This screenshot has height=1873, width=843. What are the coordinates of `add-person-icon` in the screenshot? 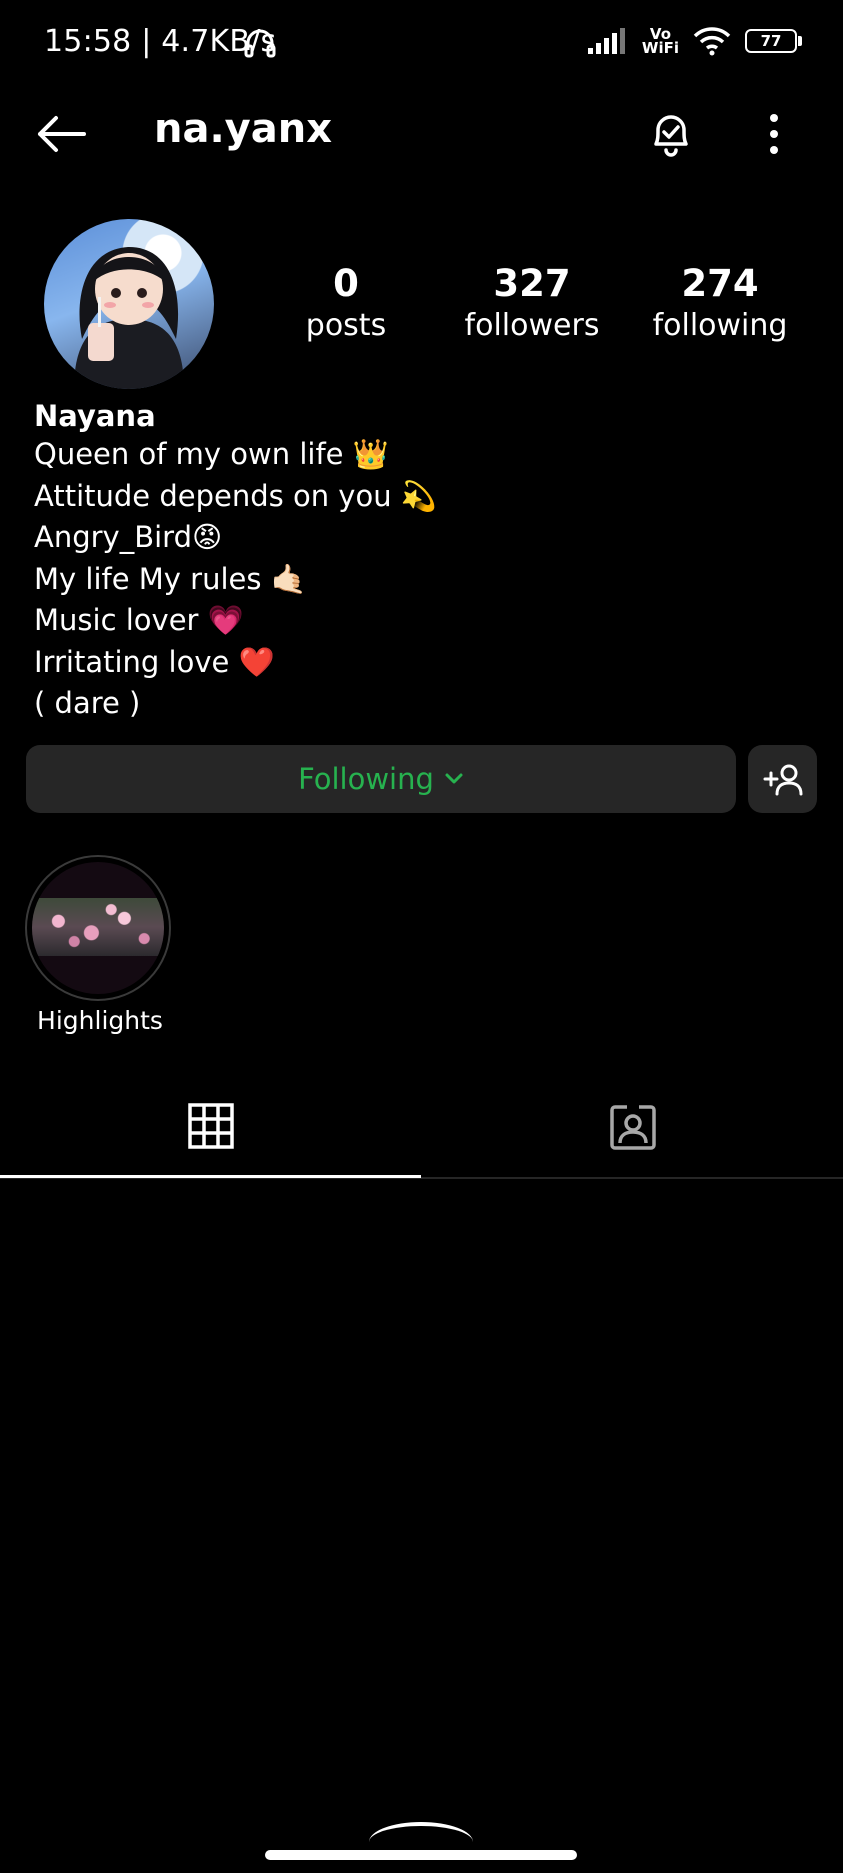 It's located at (782, 780).